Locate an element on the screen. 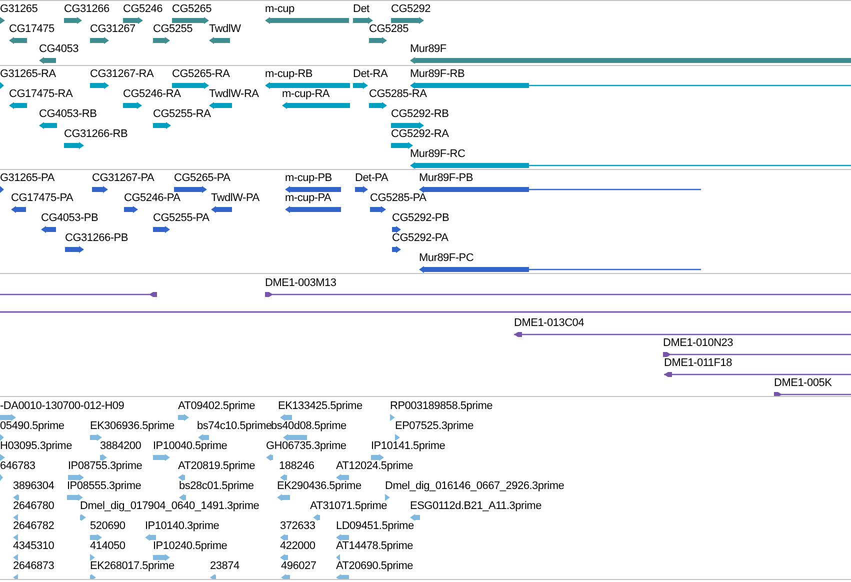 The width and height of the screenshot is (851, 582). feature-label: EK268017.5prime is located at coordinates (132, 566).